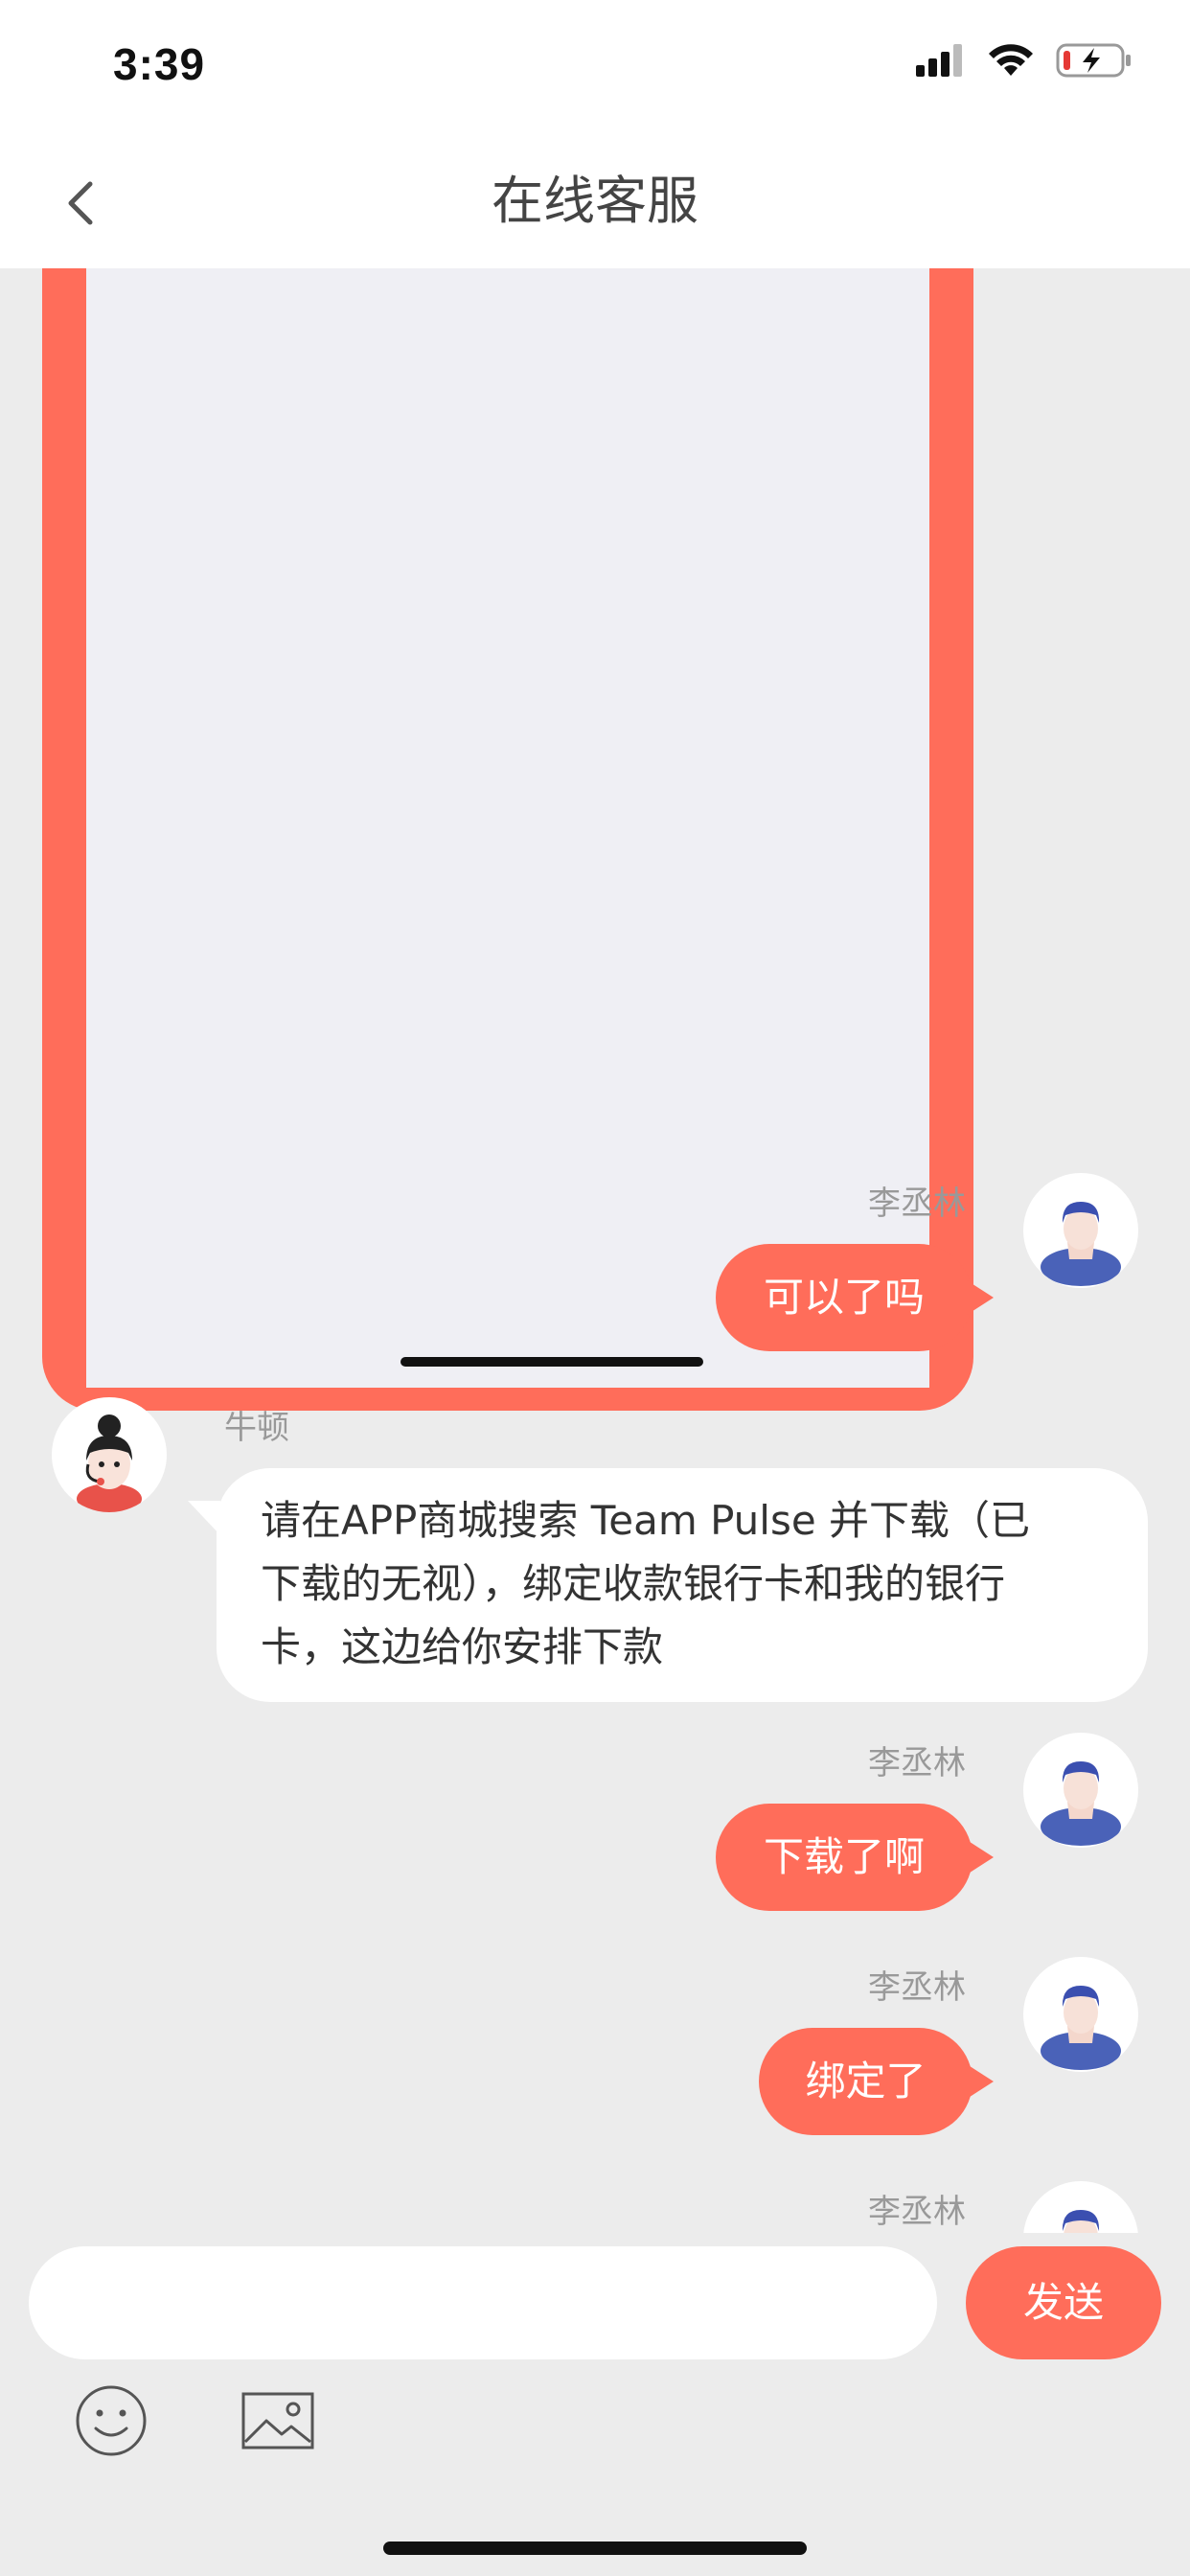  Describe the element at coordinates (595, 2548) in the screenshot. I see `home-indicator` at that location.